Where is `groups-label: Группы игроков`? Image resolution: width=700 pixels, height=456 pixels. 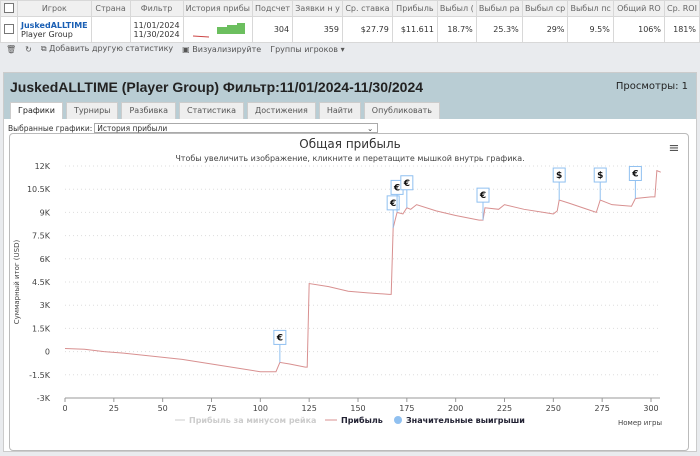 groups-label: Группы игроков is located at coordinates (304, 49).